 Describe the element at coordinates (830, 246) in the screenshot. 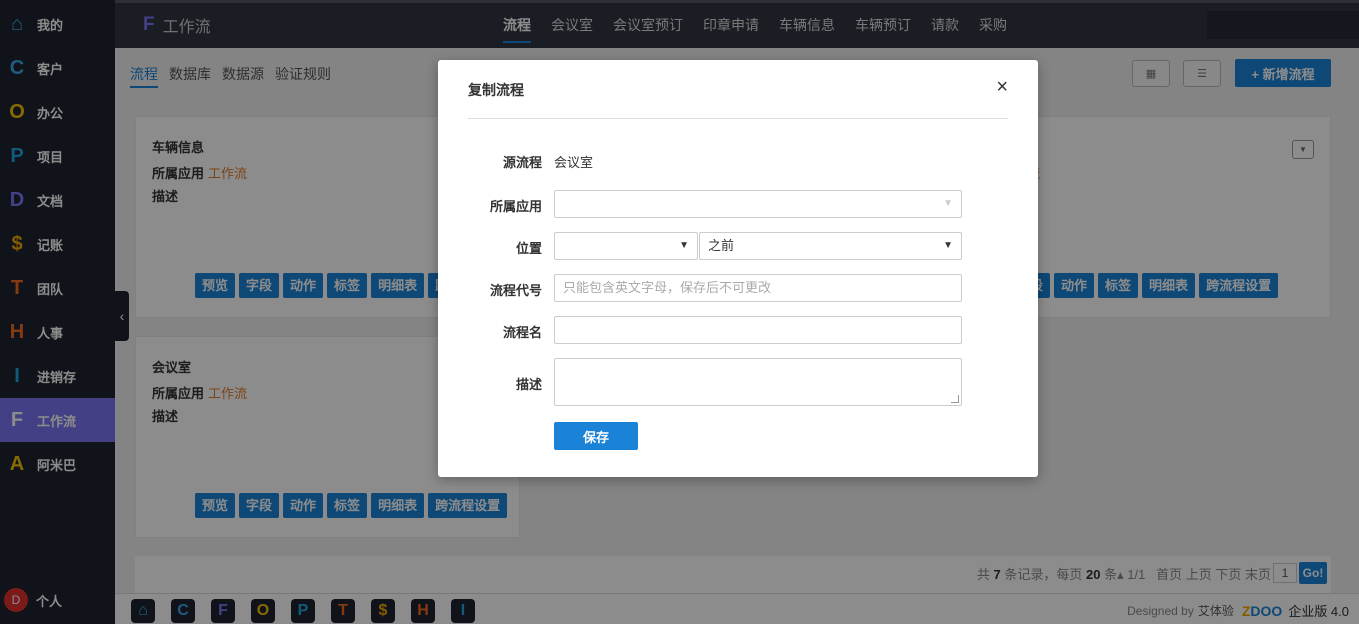

I see `position-order-select: 之前 ▼` at that location.